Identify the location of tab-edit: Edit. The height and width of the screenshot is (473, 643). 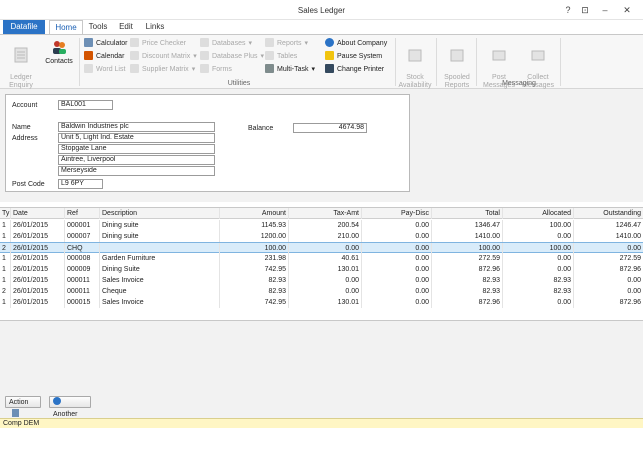
(126, 27).